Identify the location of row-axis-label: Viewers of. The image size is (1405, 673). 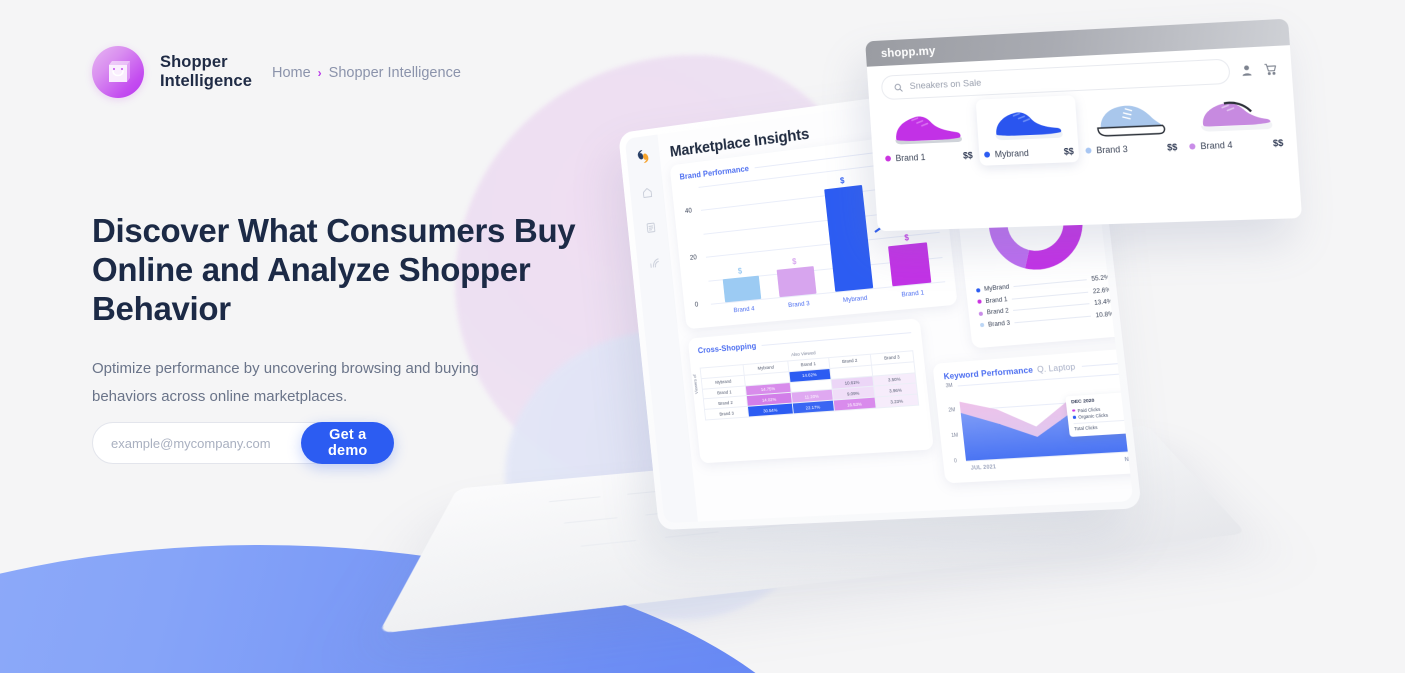
(695, 384).